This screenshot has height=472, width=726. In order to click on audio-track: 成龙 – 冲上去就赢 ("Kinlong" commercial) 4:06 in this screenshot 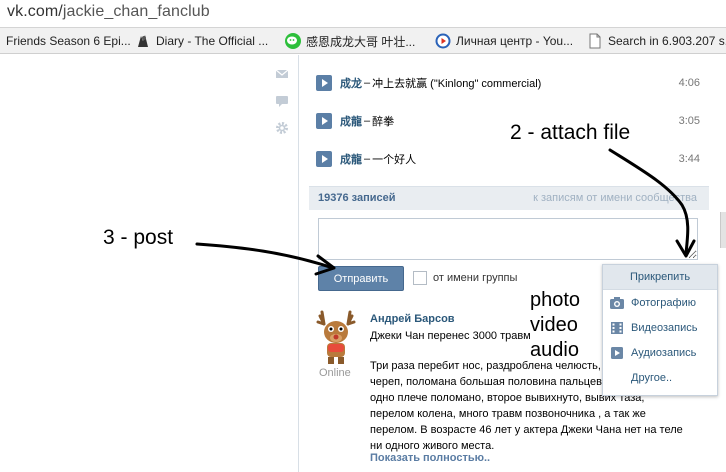, I will do `click(510, 83)`.